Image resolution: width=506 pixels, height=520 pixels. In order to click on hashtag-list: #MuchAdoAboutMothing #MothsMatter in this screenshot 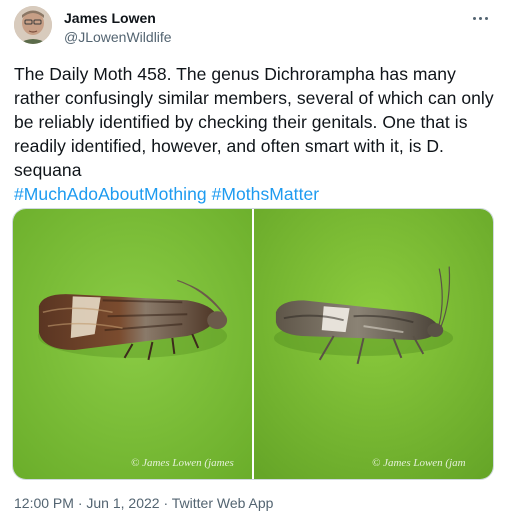, I will do `click(166, 194)`.